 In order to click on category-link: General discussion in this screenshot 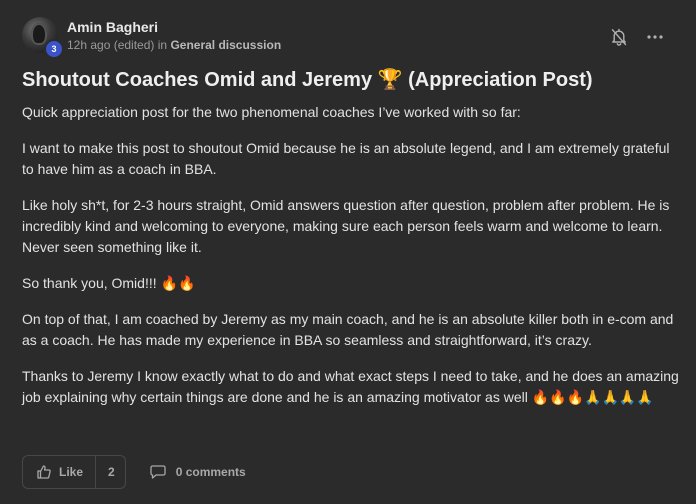, I will do `click(225, 45)`.